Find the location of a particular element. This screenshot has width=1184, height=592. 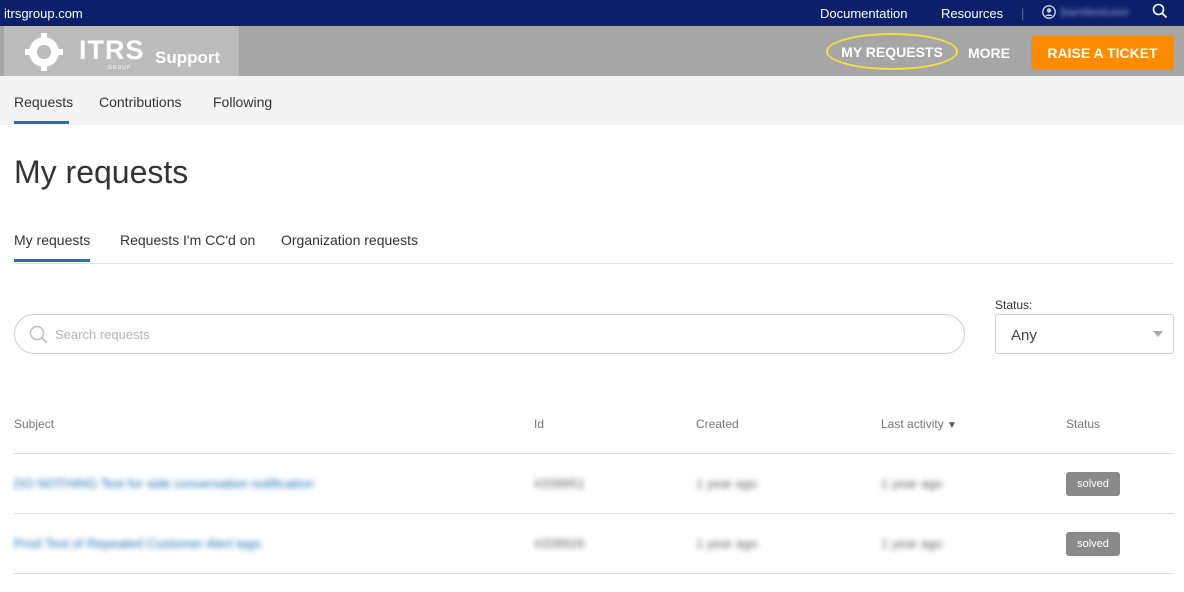

search-box is located at coordinates (489, 334).